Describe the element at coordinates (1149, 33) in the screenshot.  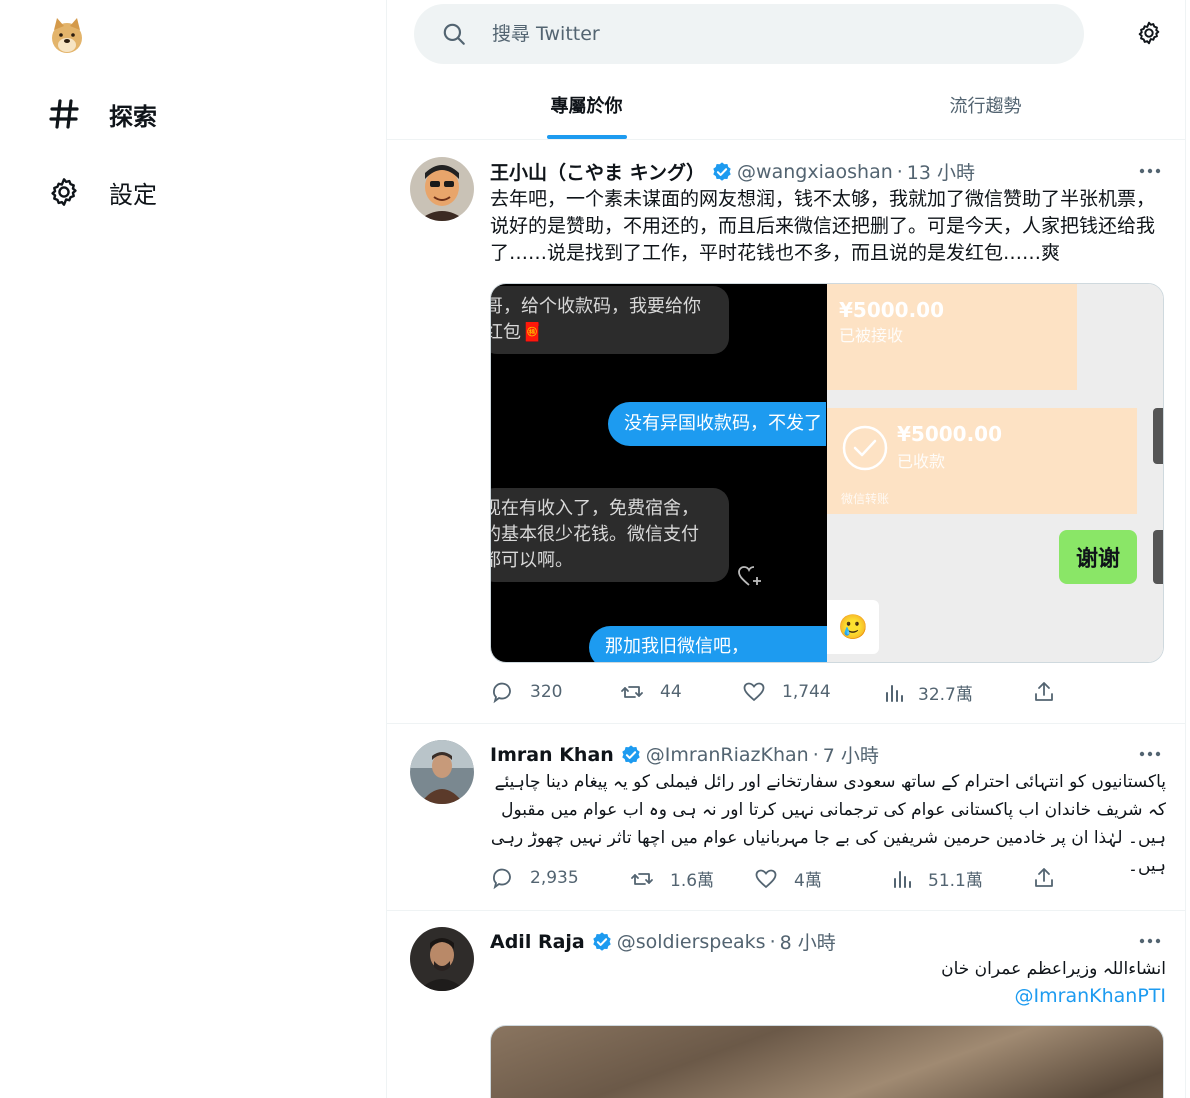
I see `settings-gear-icon` at that location.